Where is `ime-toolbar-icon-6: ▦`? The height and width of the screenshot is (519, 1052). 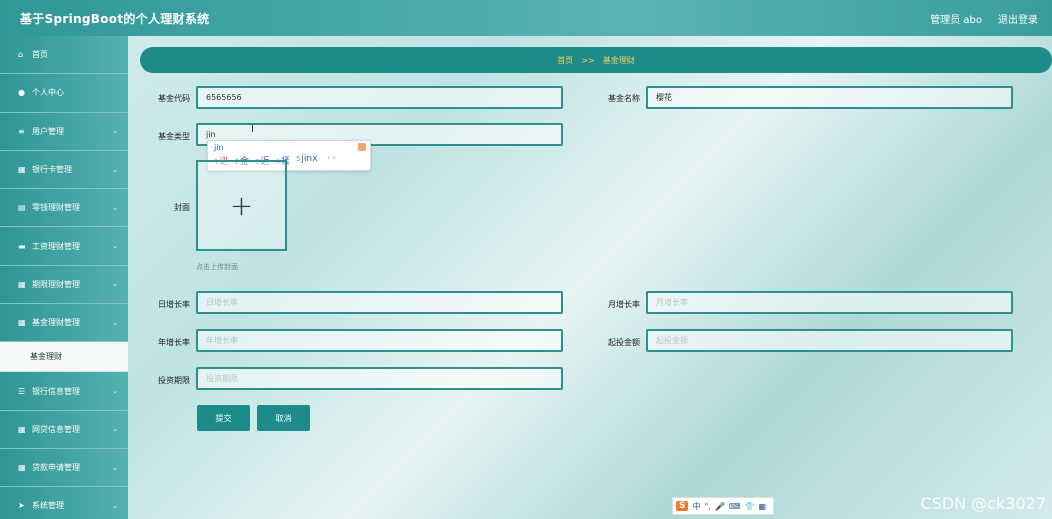
ime-toolbar-icon-6: ▦ is located at coordinates (763, 506).